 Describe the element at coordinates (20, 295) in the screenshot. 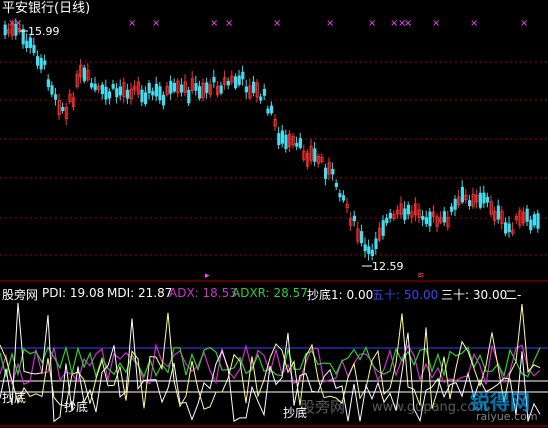

I see `indicator-name: 股旁网` at that location.